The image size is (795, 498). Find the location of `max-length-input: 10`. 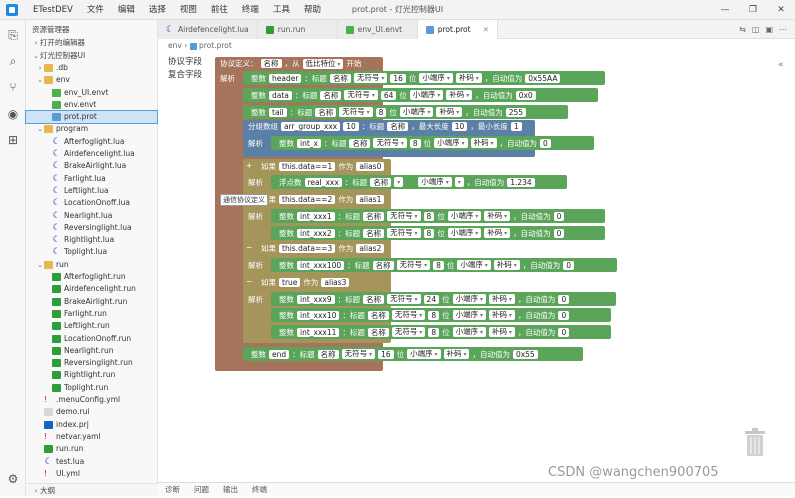

max-length-input: 10 is located at coordinates (459, 126).